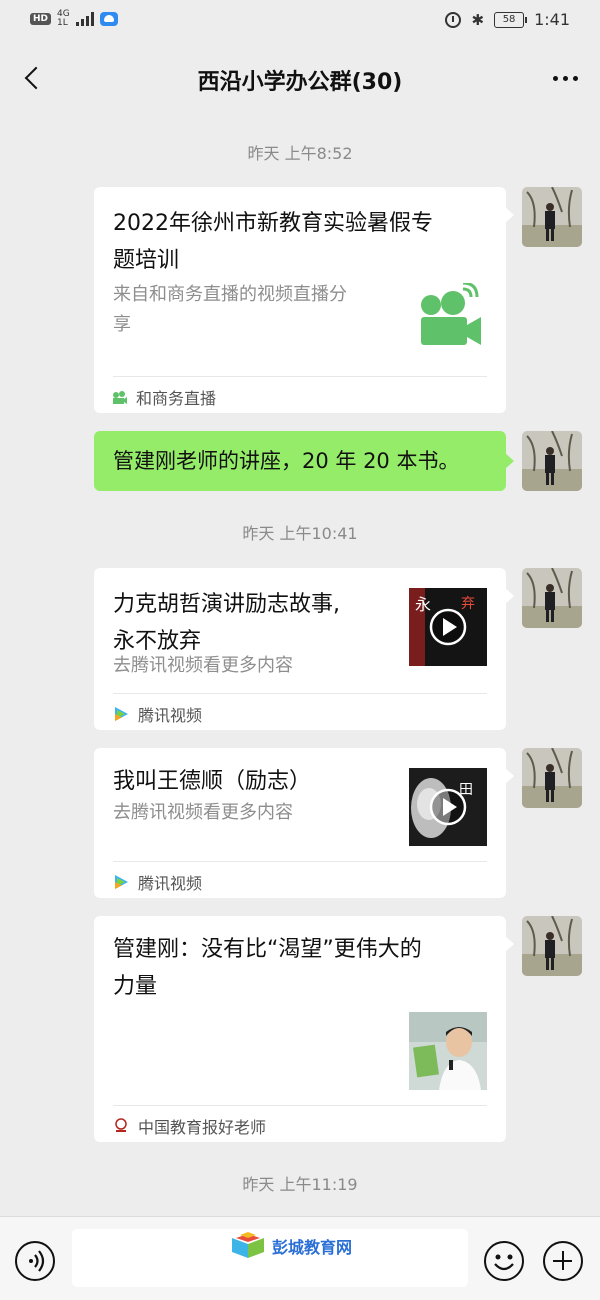 Image resolution: width=600 pixels, height=1300 pixels. Describe the element at coordinates (273, 242) in the screenshot. I see `card-title: 2022年徐州市新教育实验暑假专 题培训` at that location.